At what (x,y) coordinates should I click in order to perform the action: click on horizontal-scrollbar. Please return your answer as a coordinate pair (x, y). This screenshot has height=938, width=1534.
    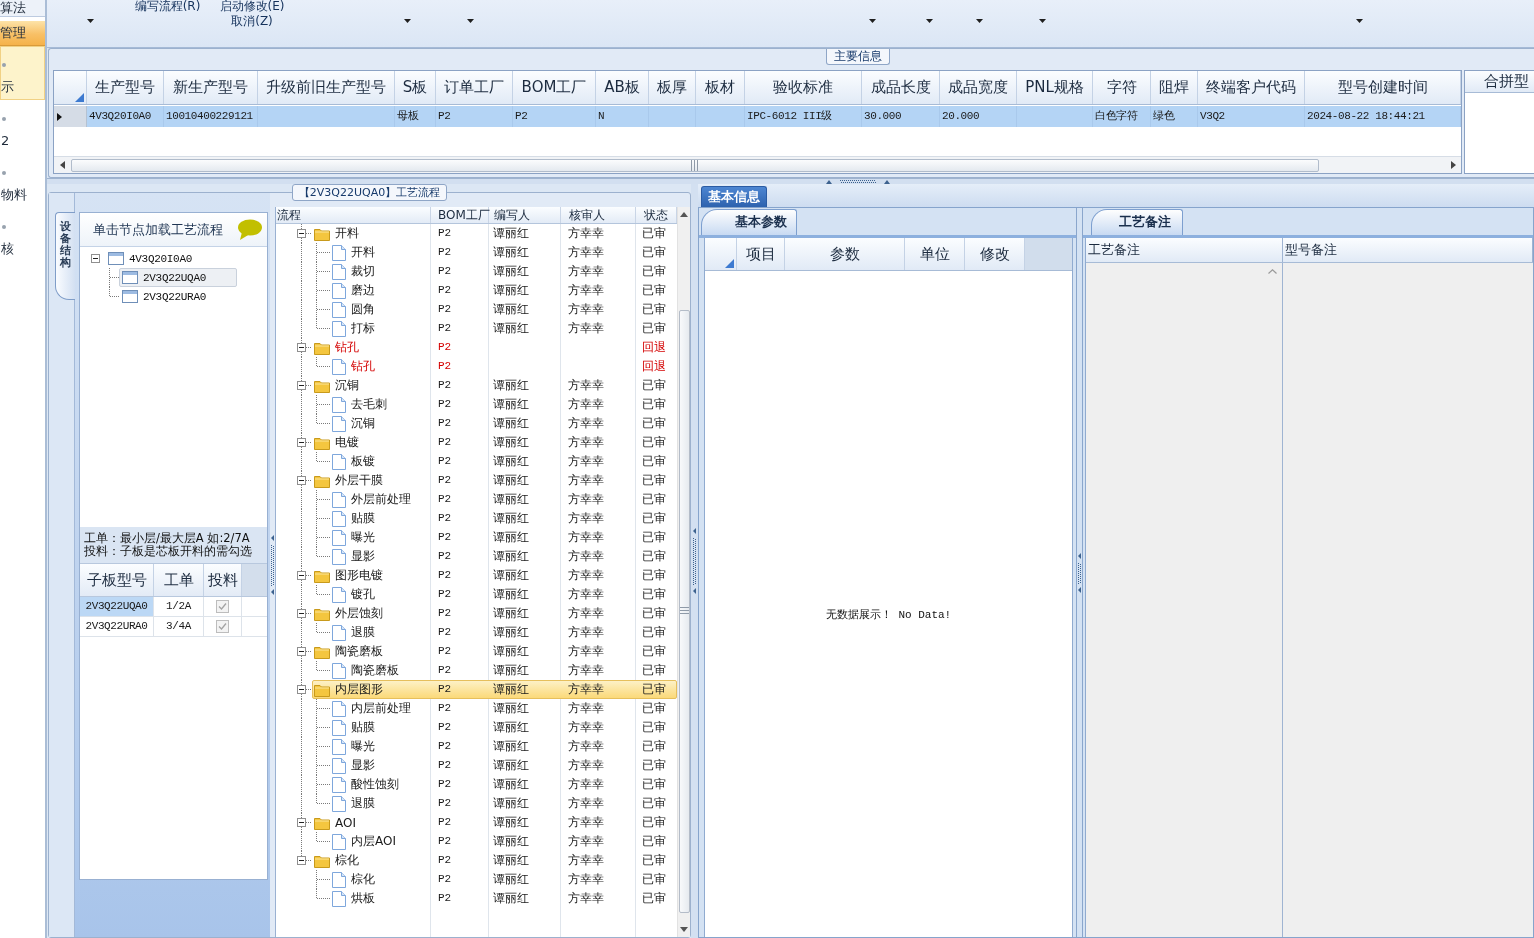
    Looking at the image, I should click on (757, 164).